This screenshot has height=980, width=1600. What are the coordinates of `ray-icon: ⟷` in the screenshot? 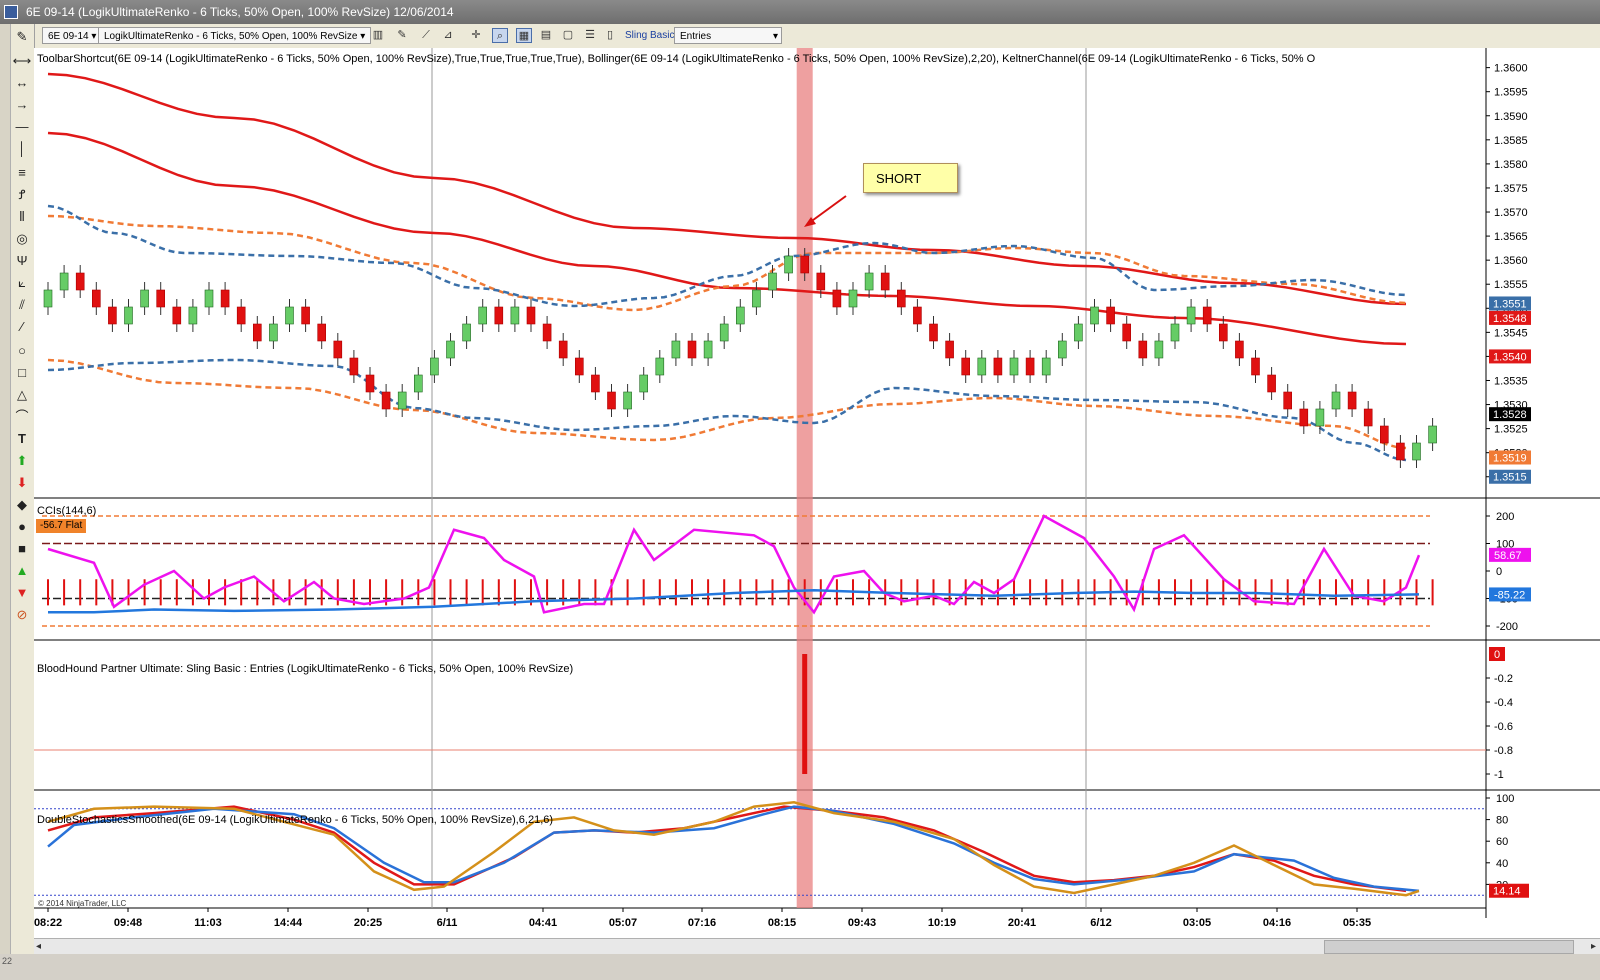 It's located at (22, 61).